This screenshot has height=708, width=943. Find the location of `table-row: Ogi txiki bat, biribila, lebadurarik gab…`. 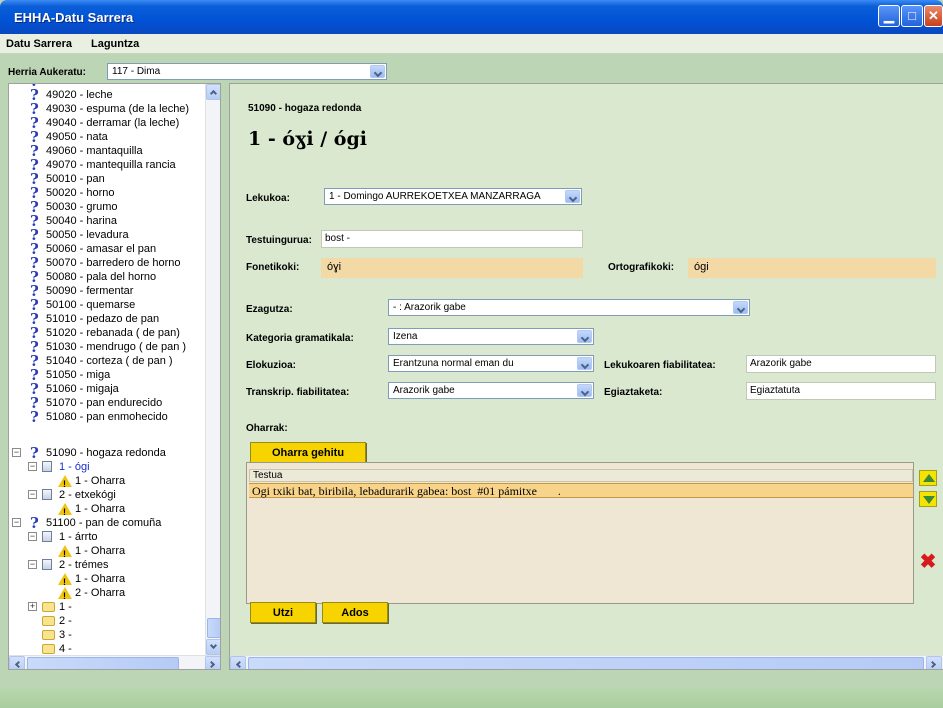

table-row: Ogi txiki bat, biribila, lebadurarik gab… is located at coordinates (581, 490).